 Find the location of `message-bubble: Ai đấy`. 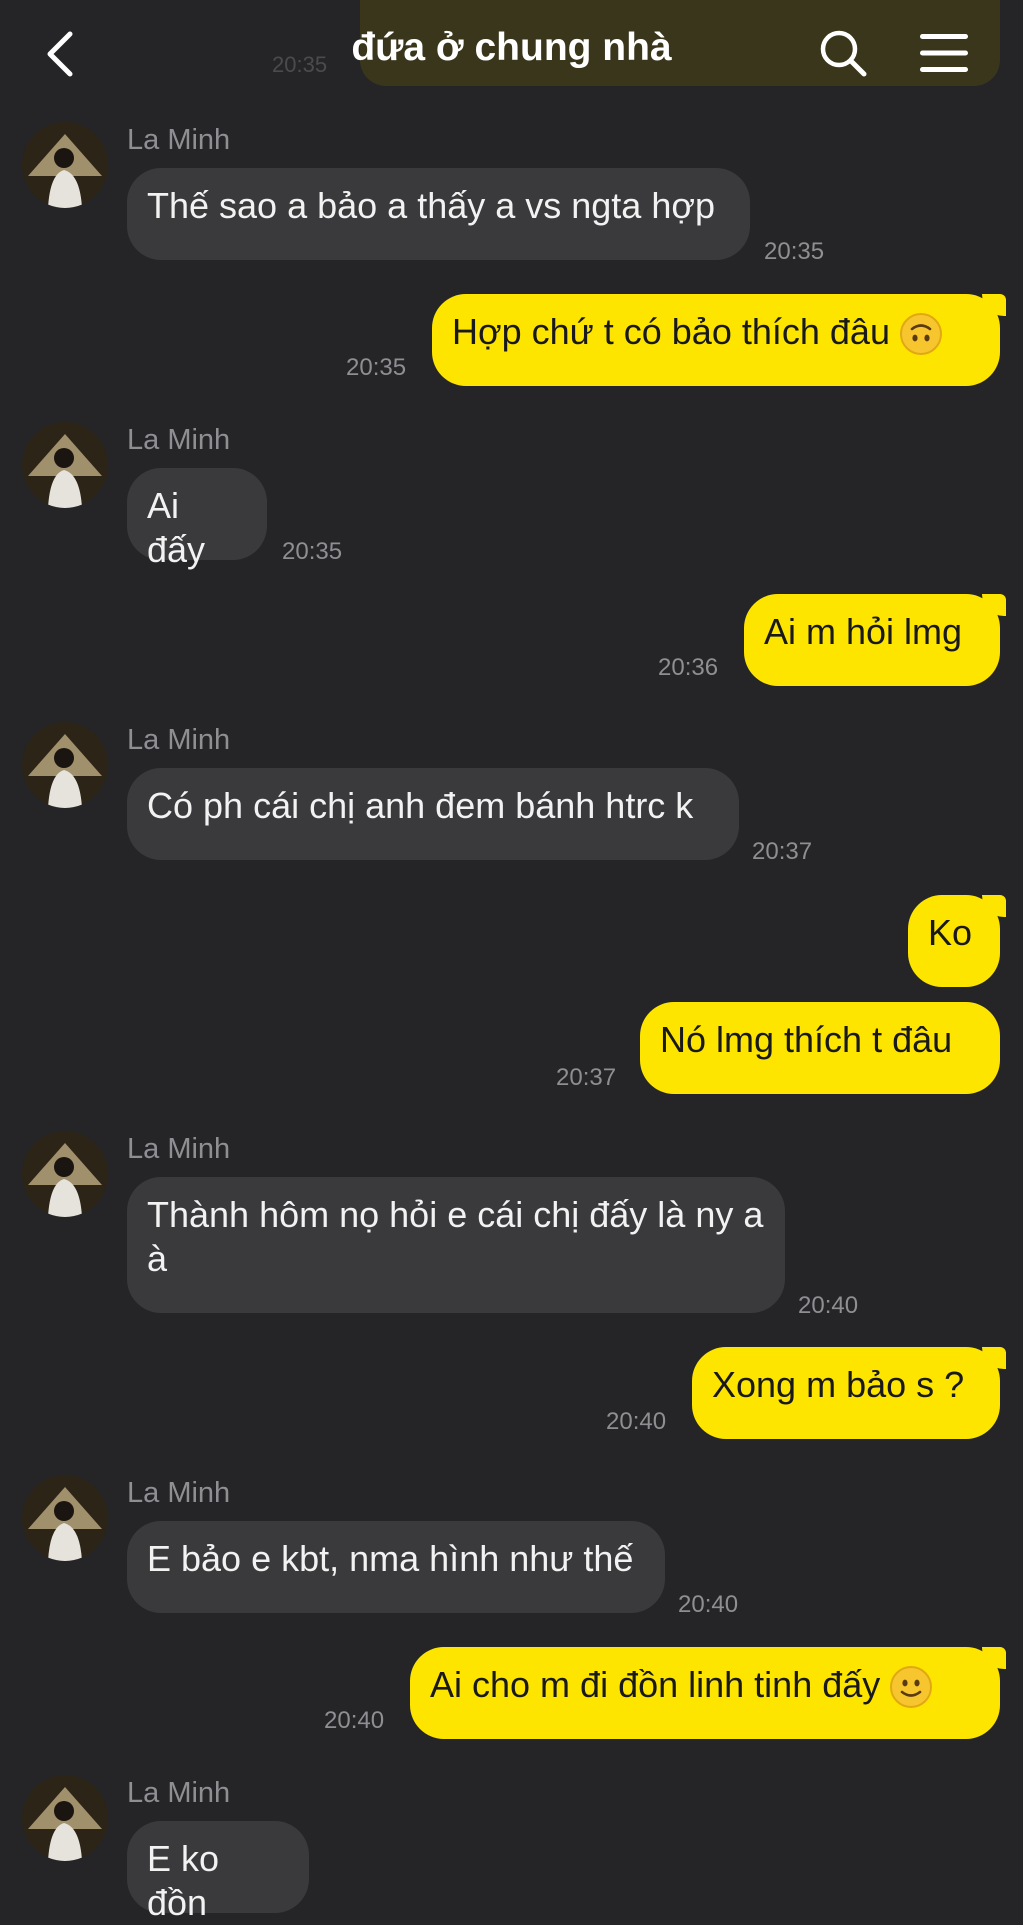

message-bubble: Ai đấy is located at coordinates (197, 519).